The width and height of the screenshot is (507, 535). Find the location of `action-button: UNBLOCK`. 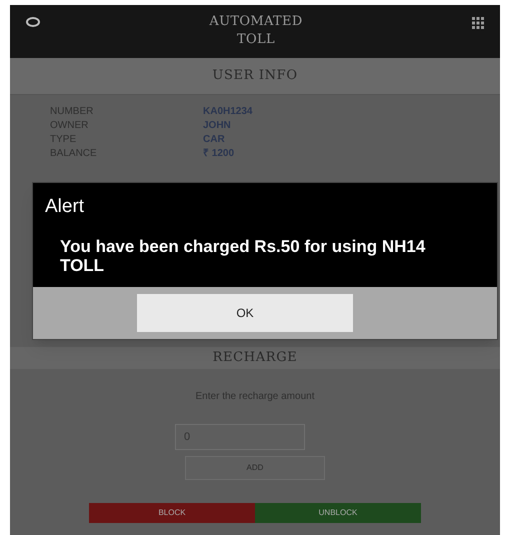

action-button: UNBLOCK is located at coordinates (338, 513).